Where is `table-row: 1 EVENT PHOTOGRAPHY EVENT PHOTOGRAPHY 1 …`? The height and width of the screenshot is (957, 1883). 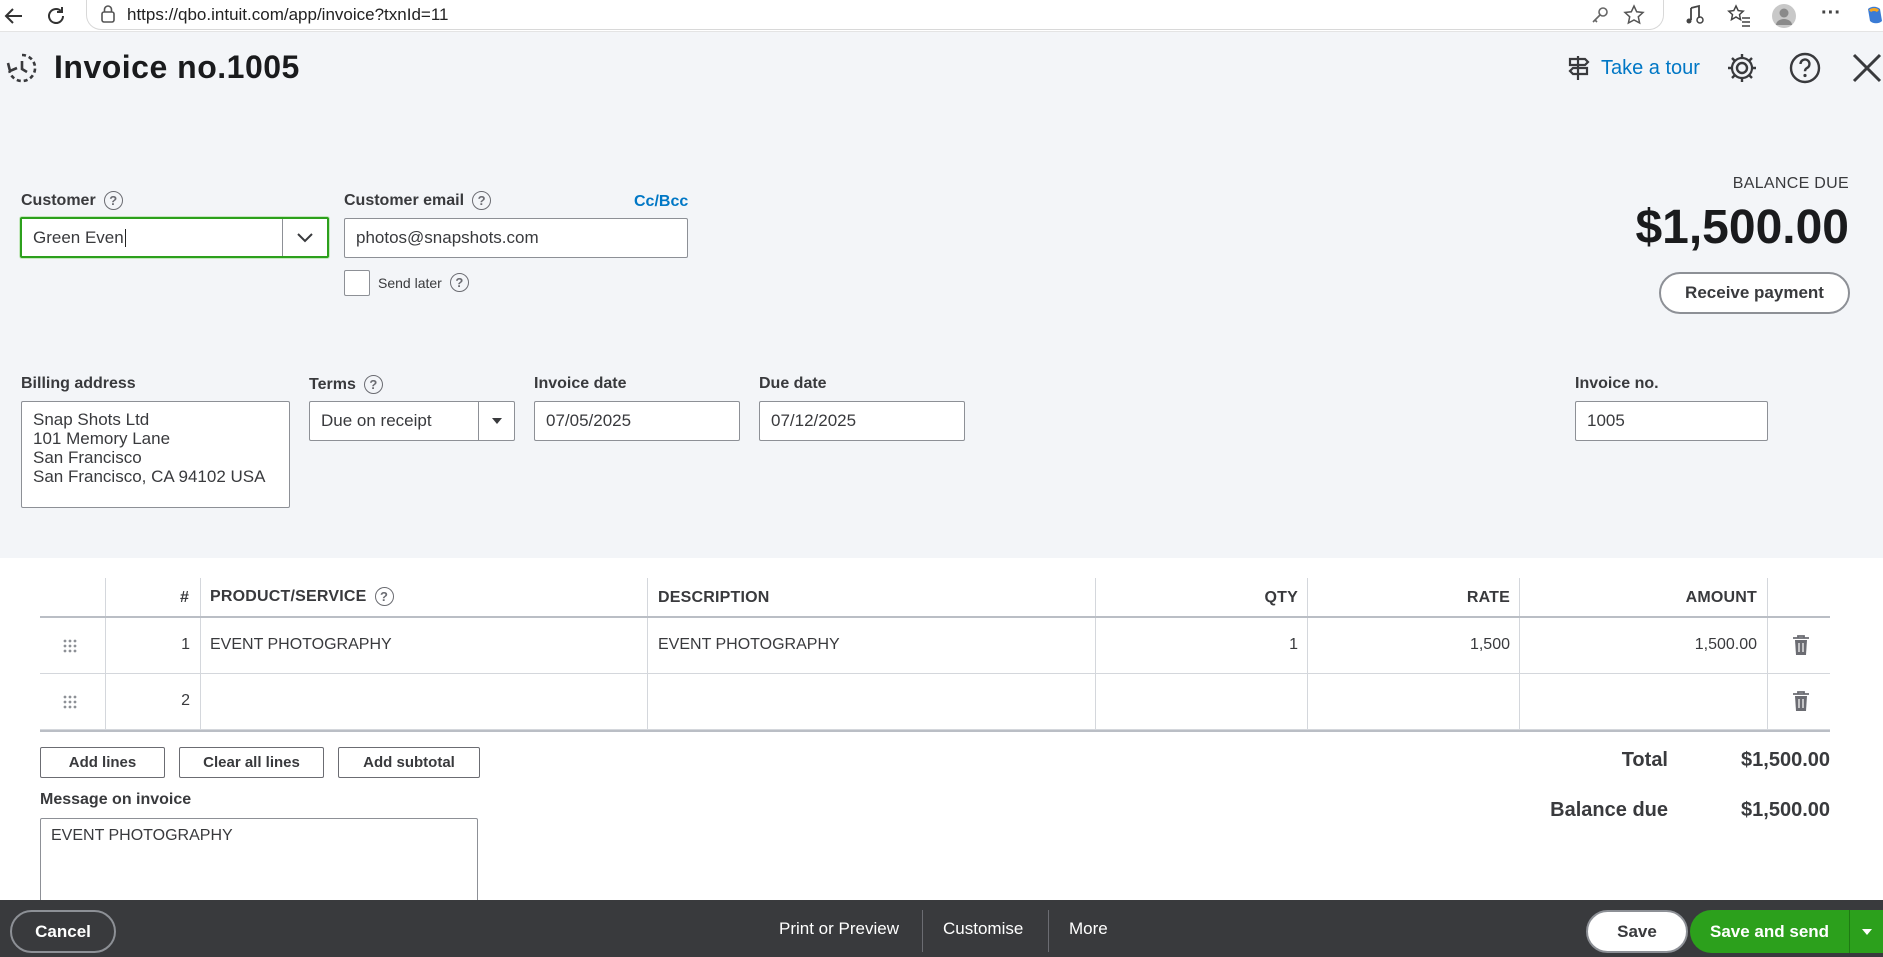 table-row: 1 EVENT PHOTOGRAPHY EVENT PHOTOGRAPHY 1 … is located at coordinates (935, 646).